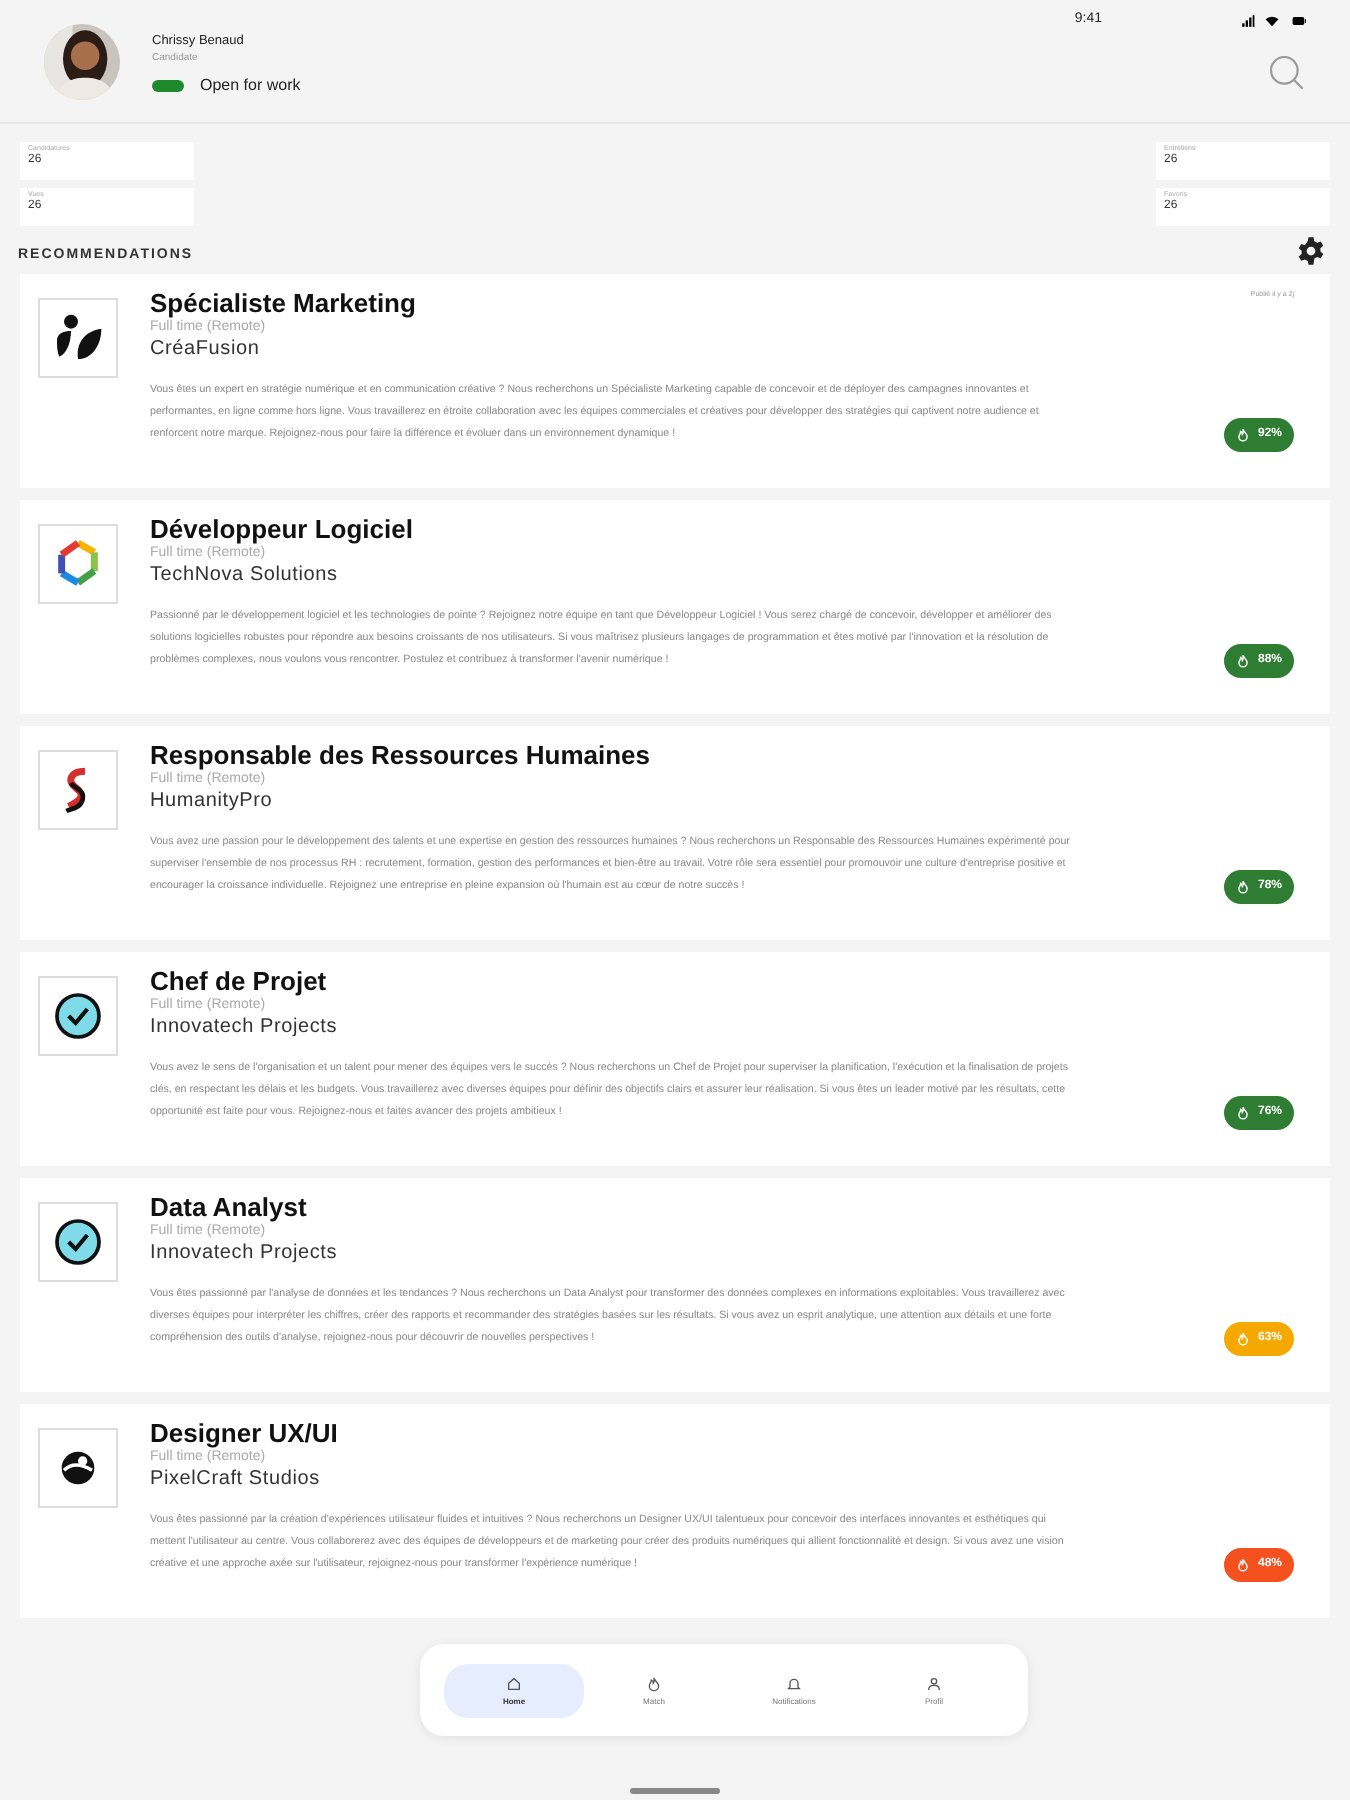 This screenshot has width=1350, height=1800. I want to click on job-title: Data Analyst, so click(229, 1208).